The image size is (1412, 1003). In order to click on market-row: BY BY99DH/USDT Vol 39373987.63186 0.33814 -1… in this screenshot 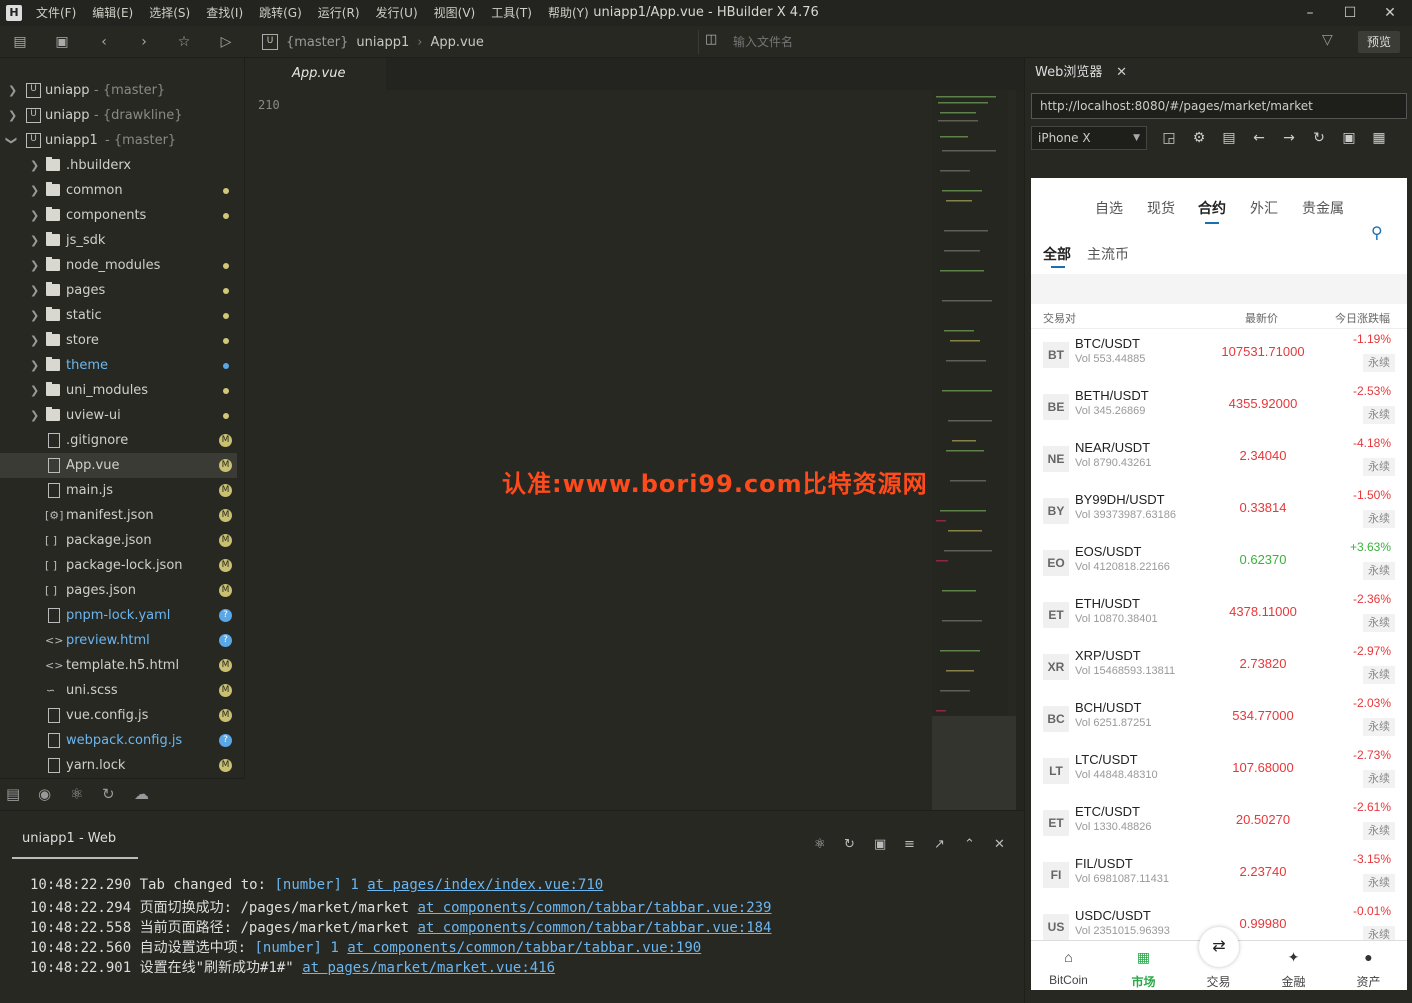, I will do `click(1219, 512)`.